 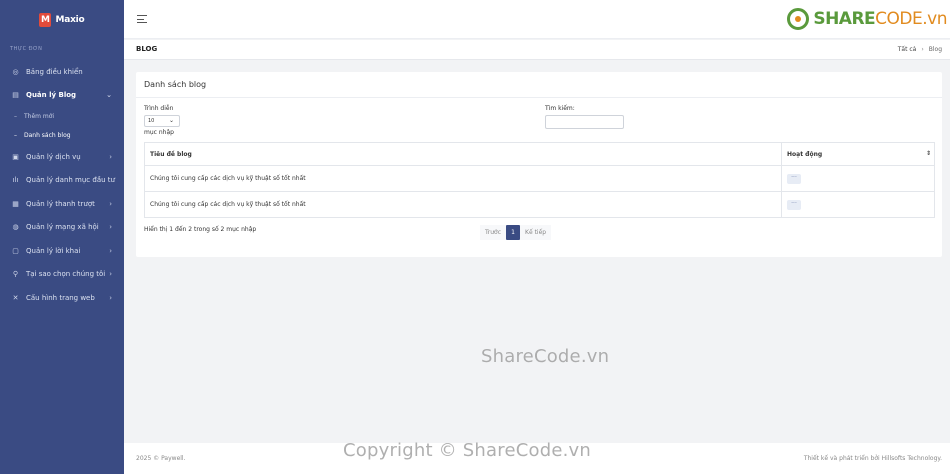 I want to click on column-header-actions: Hoạt động ⇕, so click(x=858, y=154).